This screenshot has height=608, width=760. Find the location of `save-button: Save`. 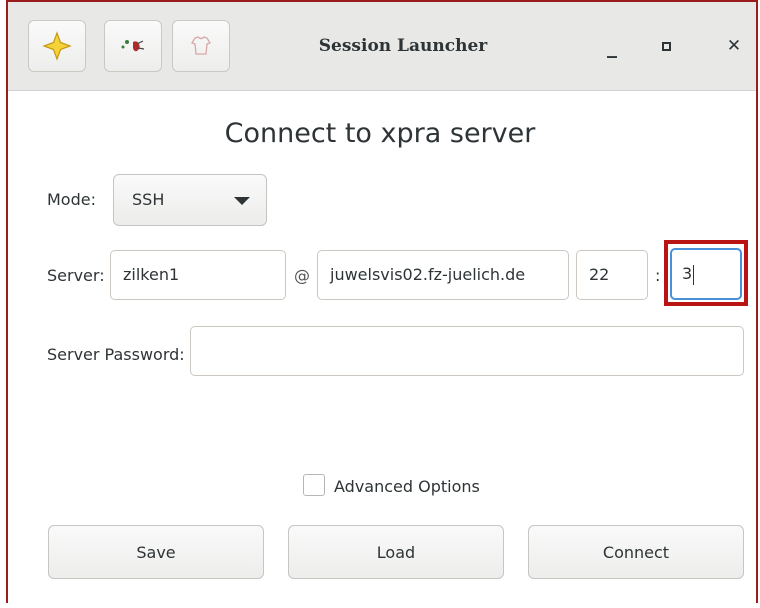

save-button: Save is located at coordinates (156, 552).